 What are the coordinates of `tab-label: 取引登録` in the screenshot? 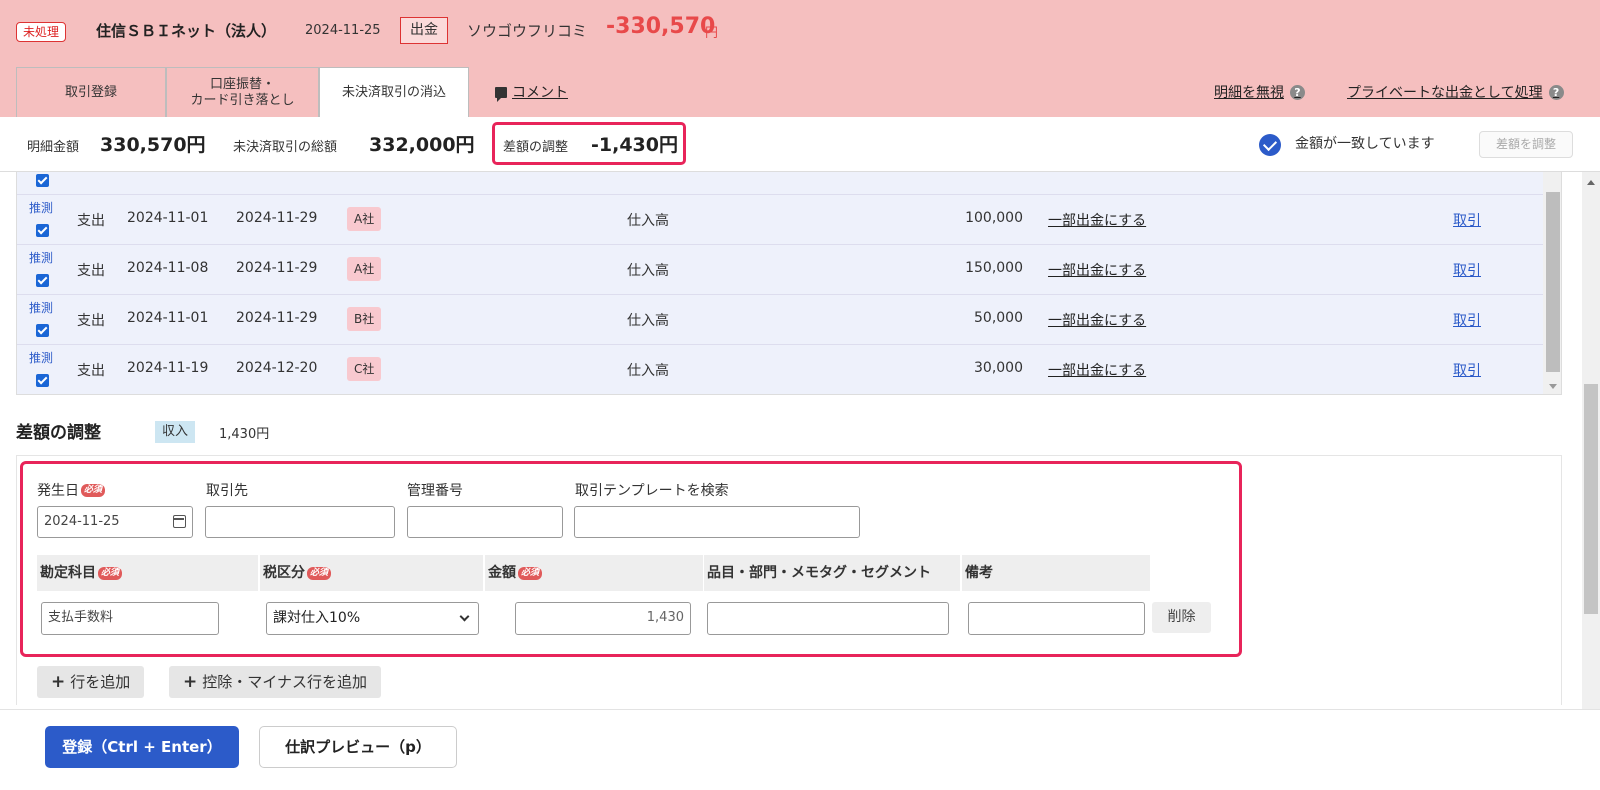 It's located at (90, 92).